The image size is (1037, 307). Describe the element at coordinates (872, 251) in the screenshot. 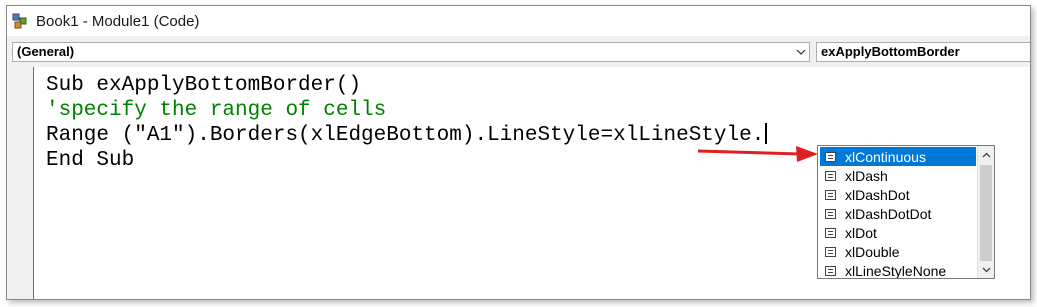

I see `list-item-label: xlDouble` at that location.